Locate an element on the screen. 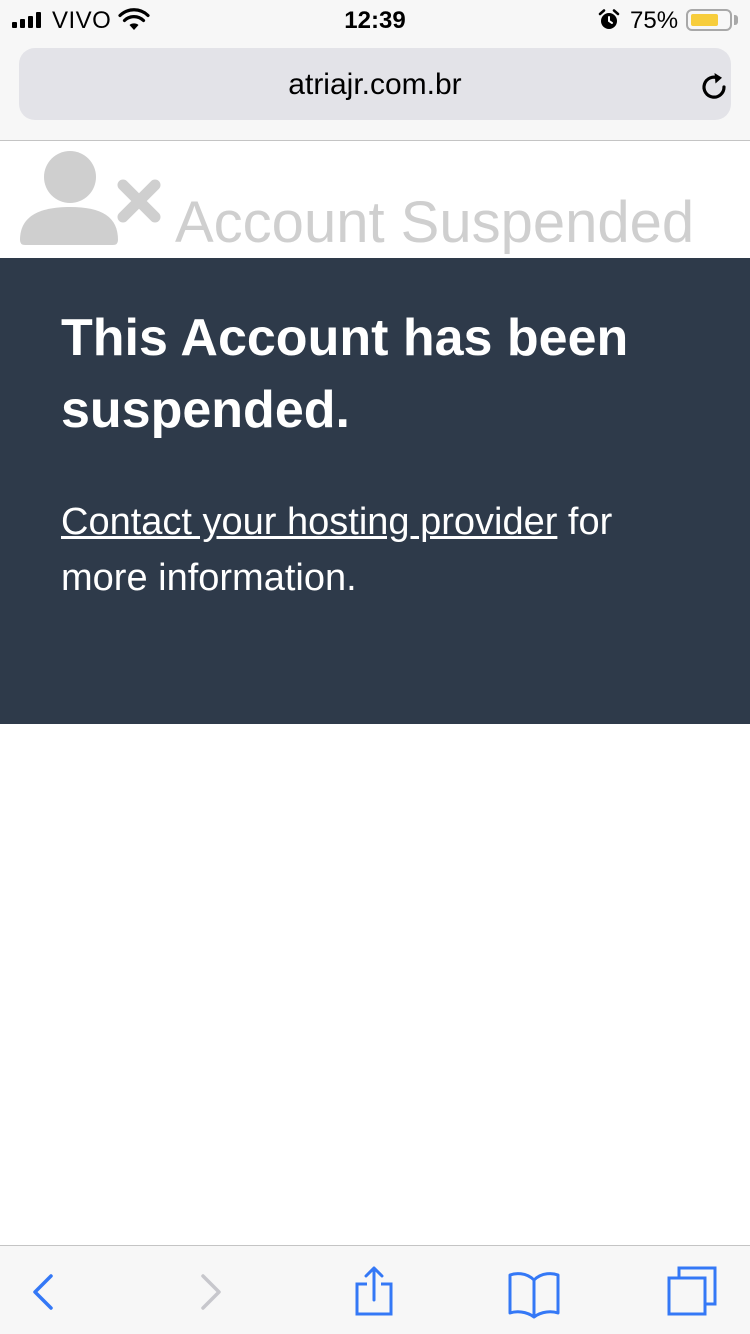 The width and height of the screenshot is (750, 1334). browser-header: atriajr.com.br is located at coordinates (375, 90).